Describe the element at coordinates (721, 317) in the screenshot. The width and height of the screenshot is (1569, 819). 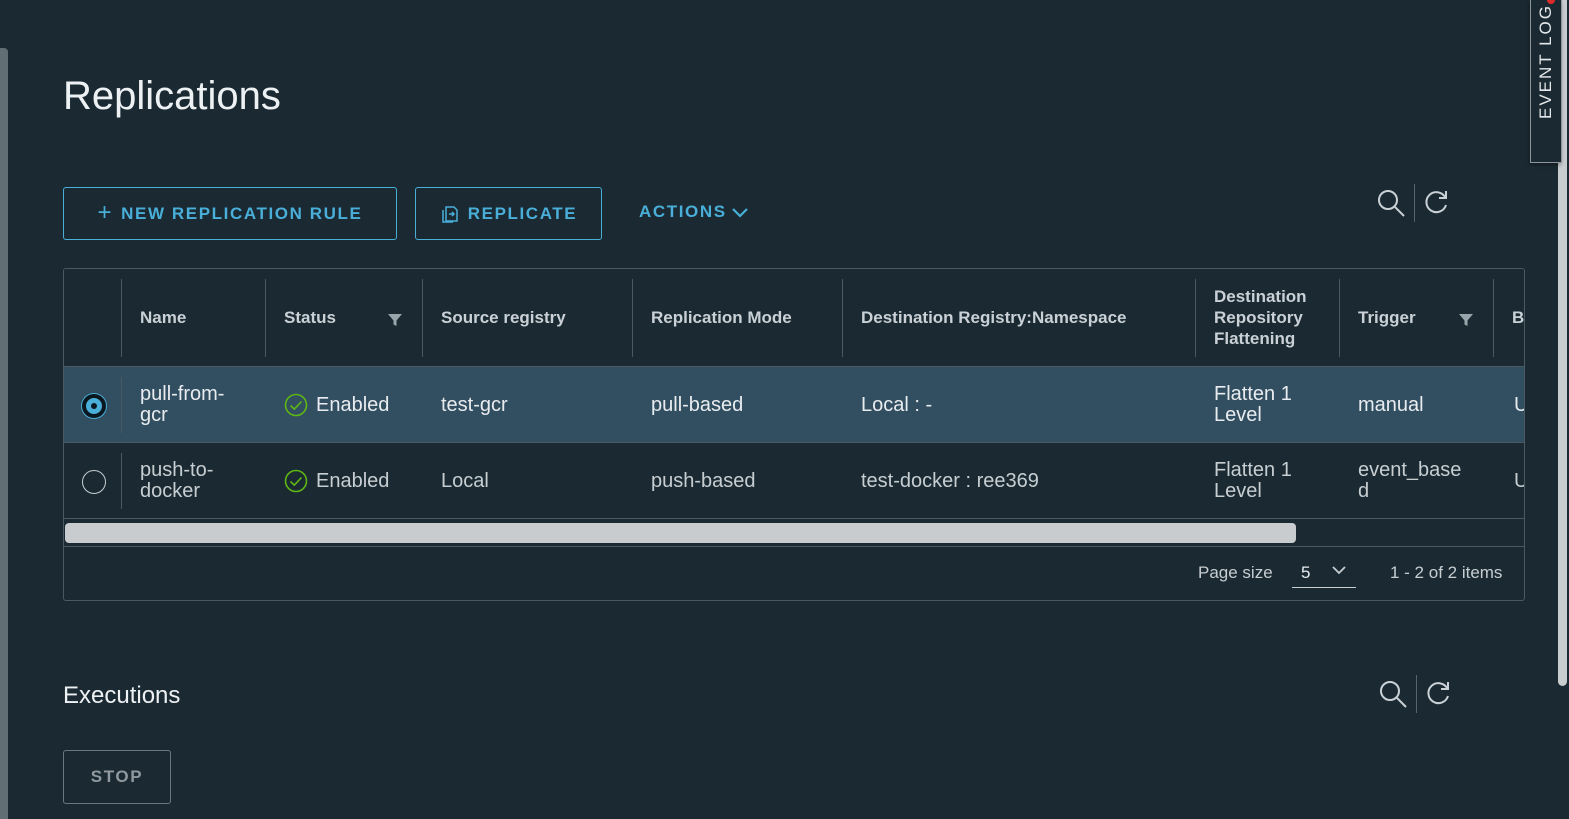
I see `column-header-replication-mode: Replication Mode` at that location.